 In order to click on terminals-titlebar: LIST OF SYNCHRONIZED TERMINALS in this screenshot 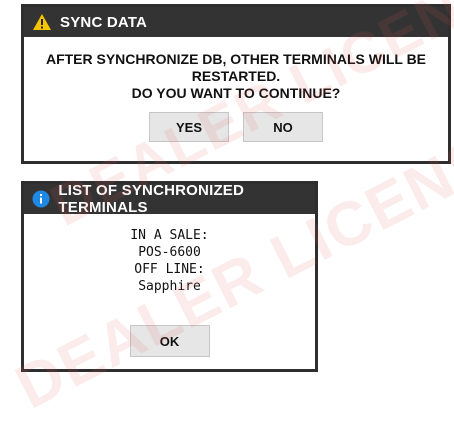, I will do `click(169, 199)`.